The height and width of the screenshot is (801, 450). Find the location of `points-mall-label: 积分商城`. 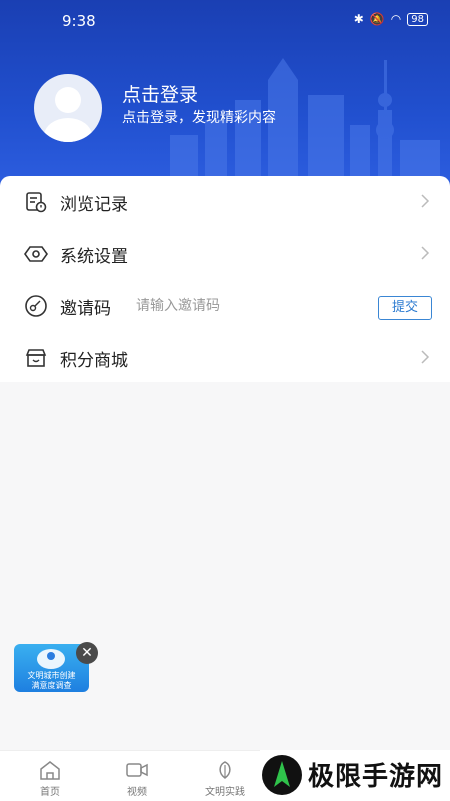

points-mall-label: 积分商城 is located at coordinates (94, 361).